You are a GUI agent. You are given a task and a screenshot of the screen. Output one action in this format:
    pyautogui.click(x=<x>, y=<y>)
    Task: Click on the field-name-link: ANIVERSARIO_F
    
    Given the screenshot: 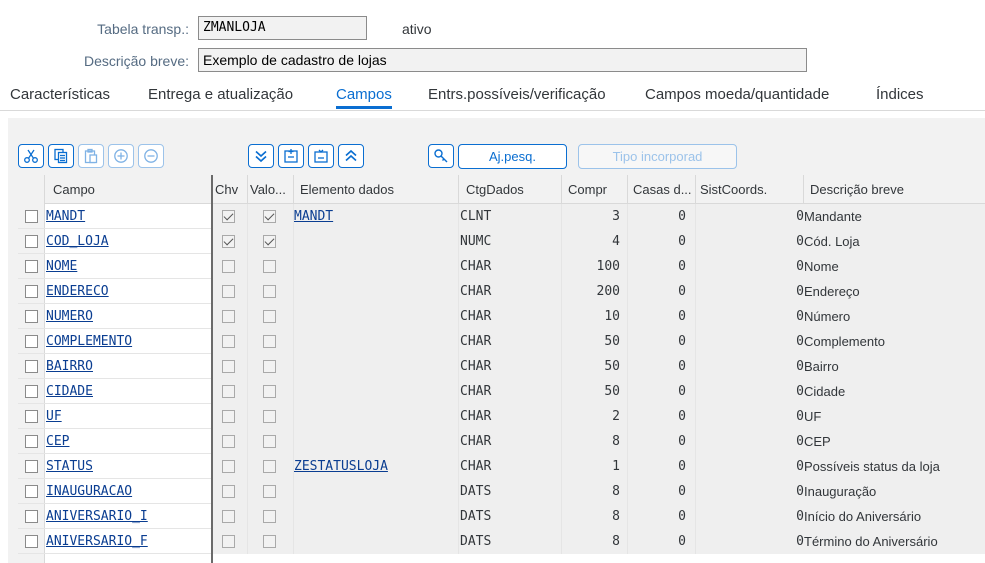 What is the action you would take?
    pyautogui.click(x=97, y=541)
    